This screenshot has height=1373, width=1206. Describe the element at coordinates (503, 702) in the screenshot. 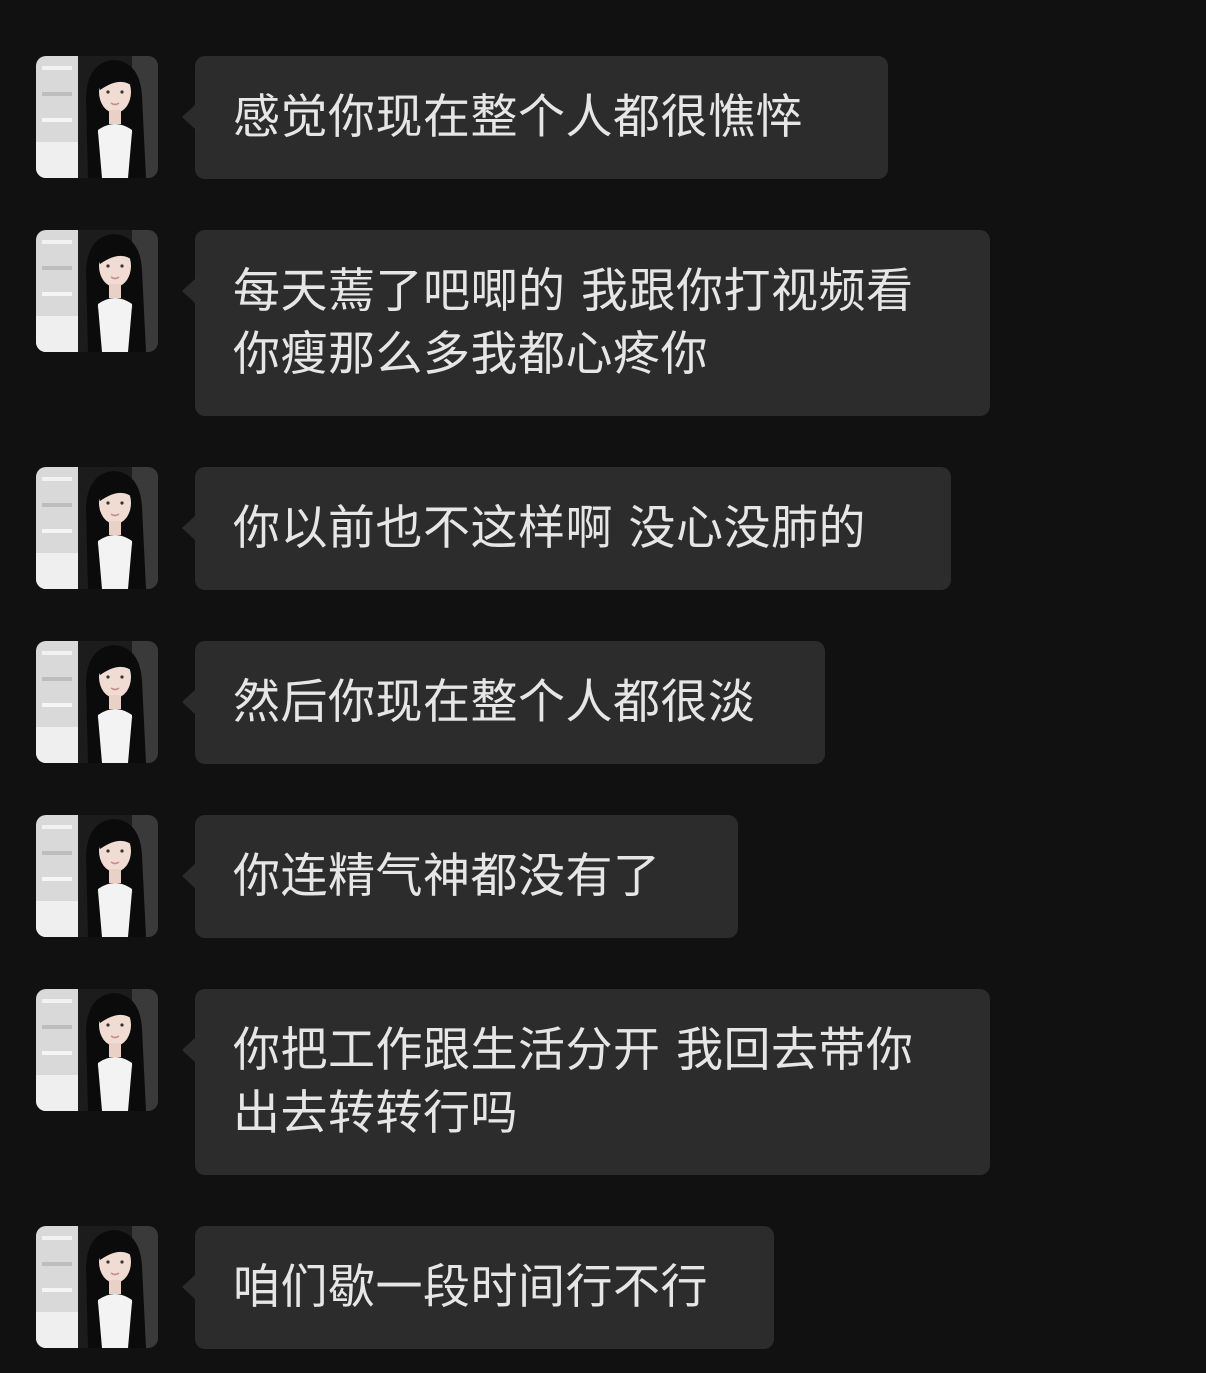

I see `message-bubble: 然后你现在整个人都很淡` at that location.